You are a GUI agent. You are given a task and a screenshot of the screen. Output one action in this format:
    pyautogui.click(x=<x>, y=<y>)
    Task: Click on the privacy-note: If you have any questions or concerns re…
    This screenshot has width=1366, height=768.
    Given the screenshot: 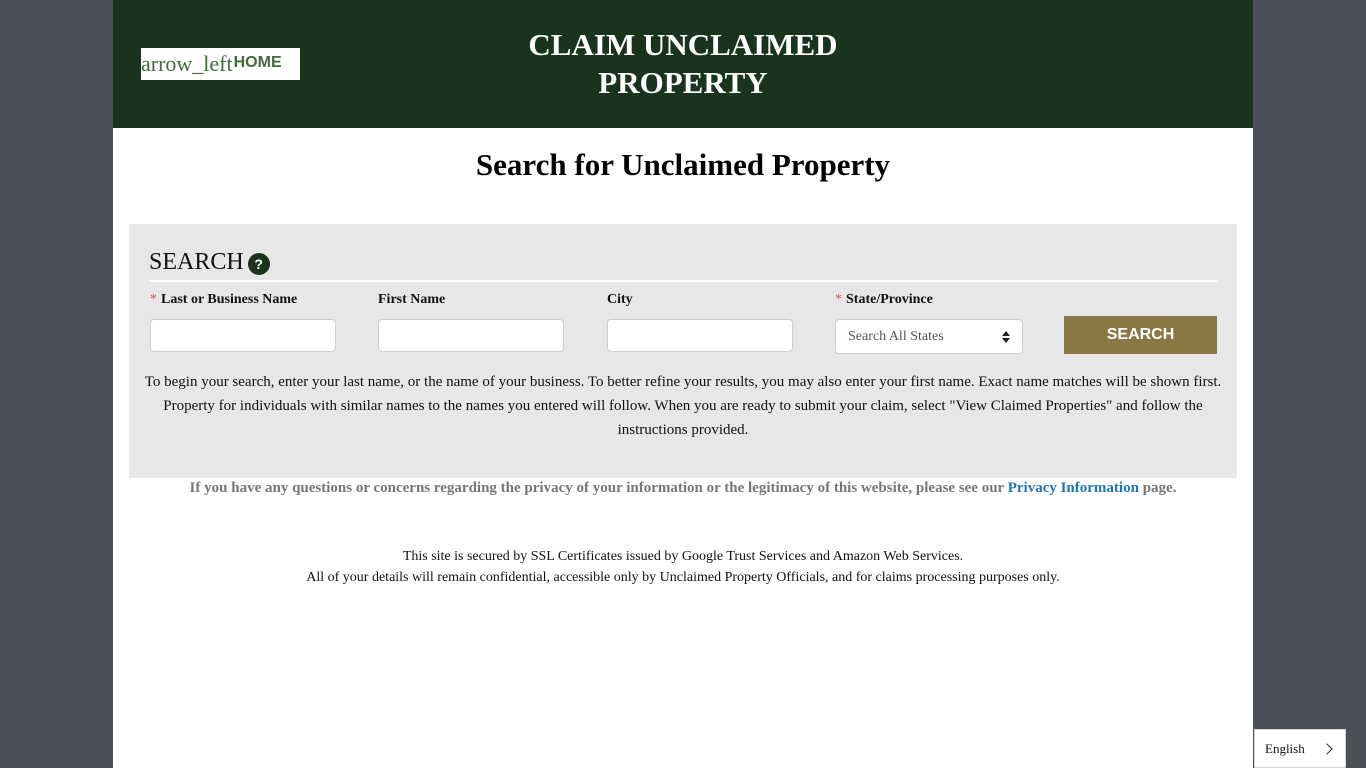 What is the action you would take?
    pyautogui.click(x=683, y=488)
    